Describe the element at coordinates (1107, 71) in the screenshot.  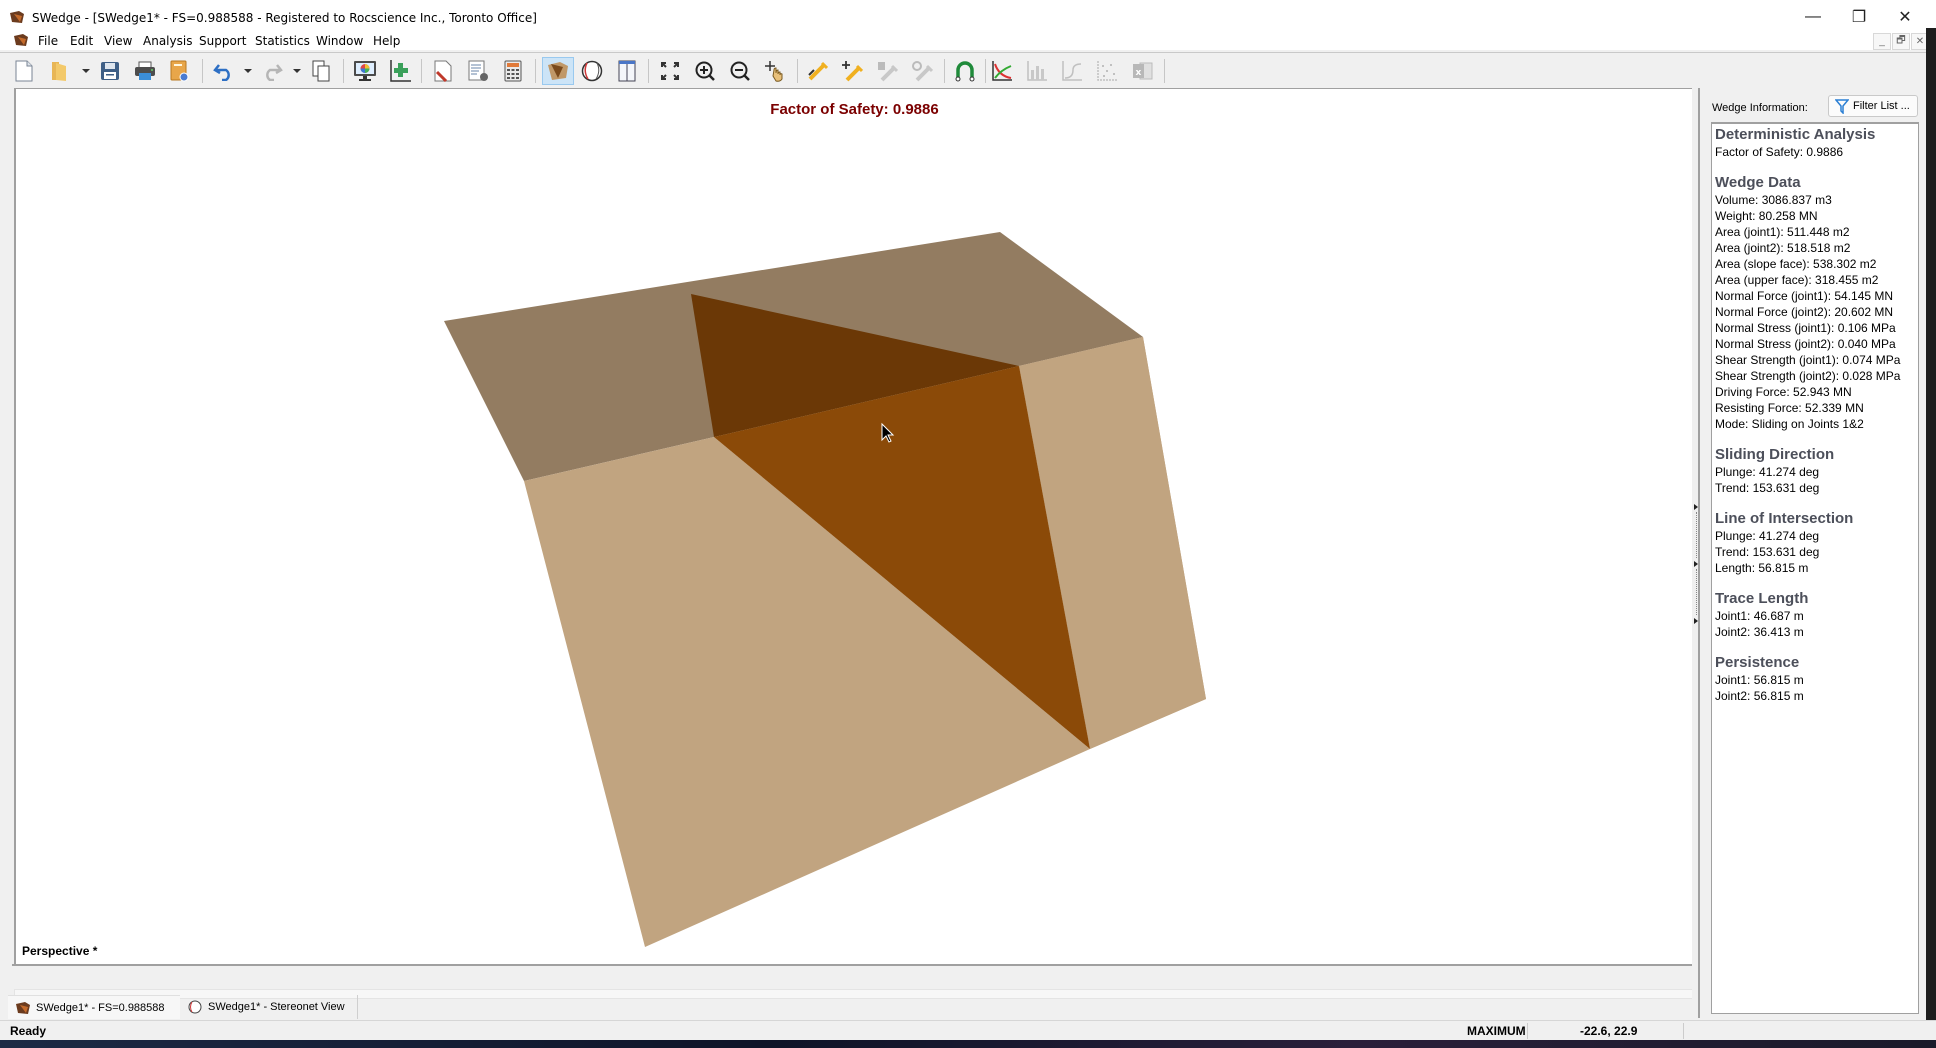
I see `scatter-plot-button` at that location.